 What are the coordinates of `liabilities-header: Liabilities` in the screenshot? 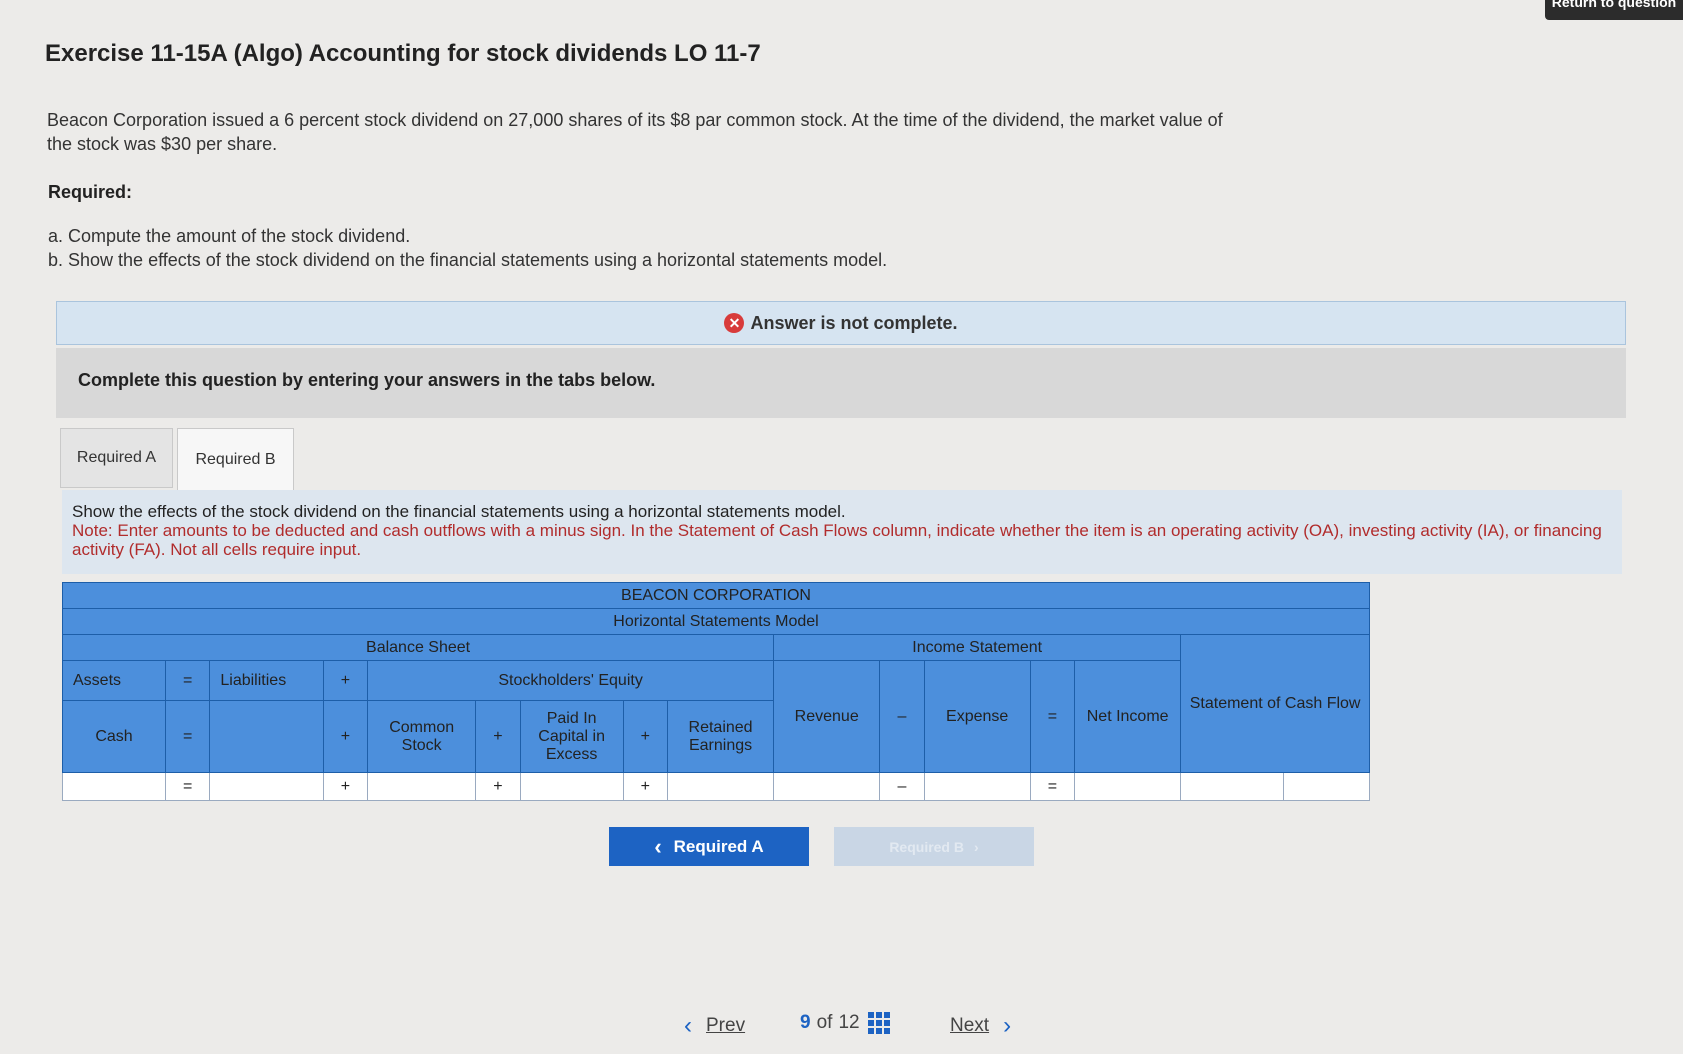 It's located at (266, 680).